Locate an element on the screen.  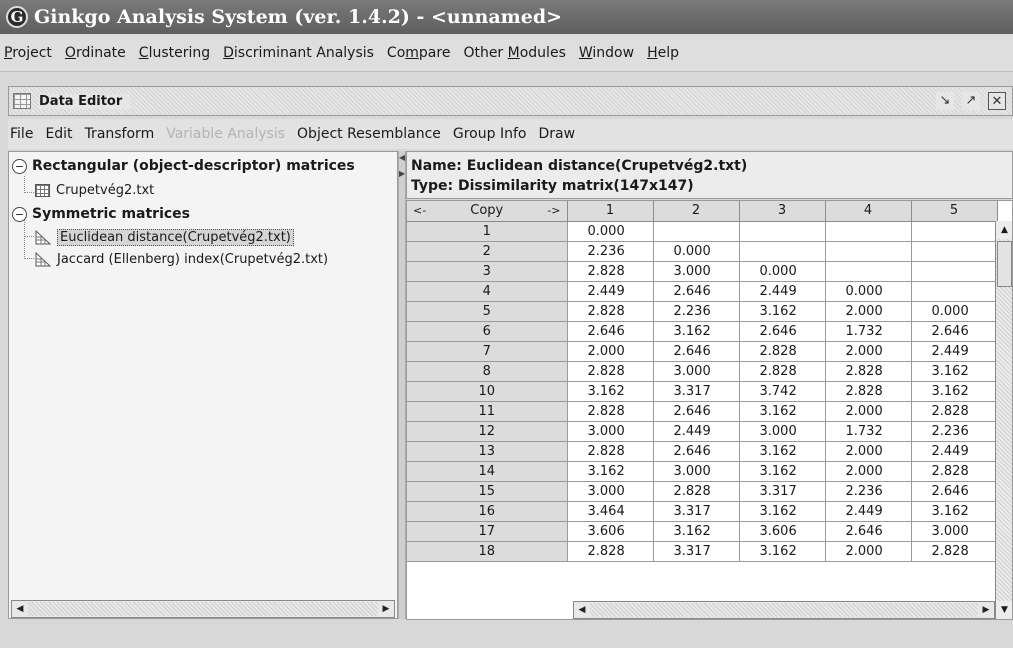
row-header: 14 is located at coordinates (487, 471).